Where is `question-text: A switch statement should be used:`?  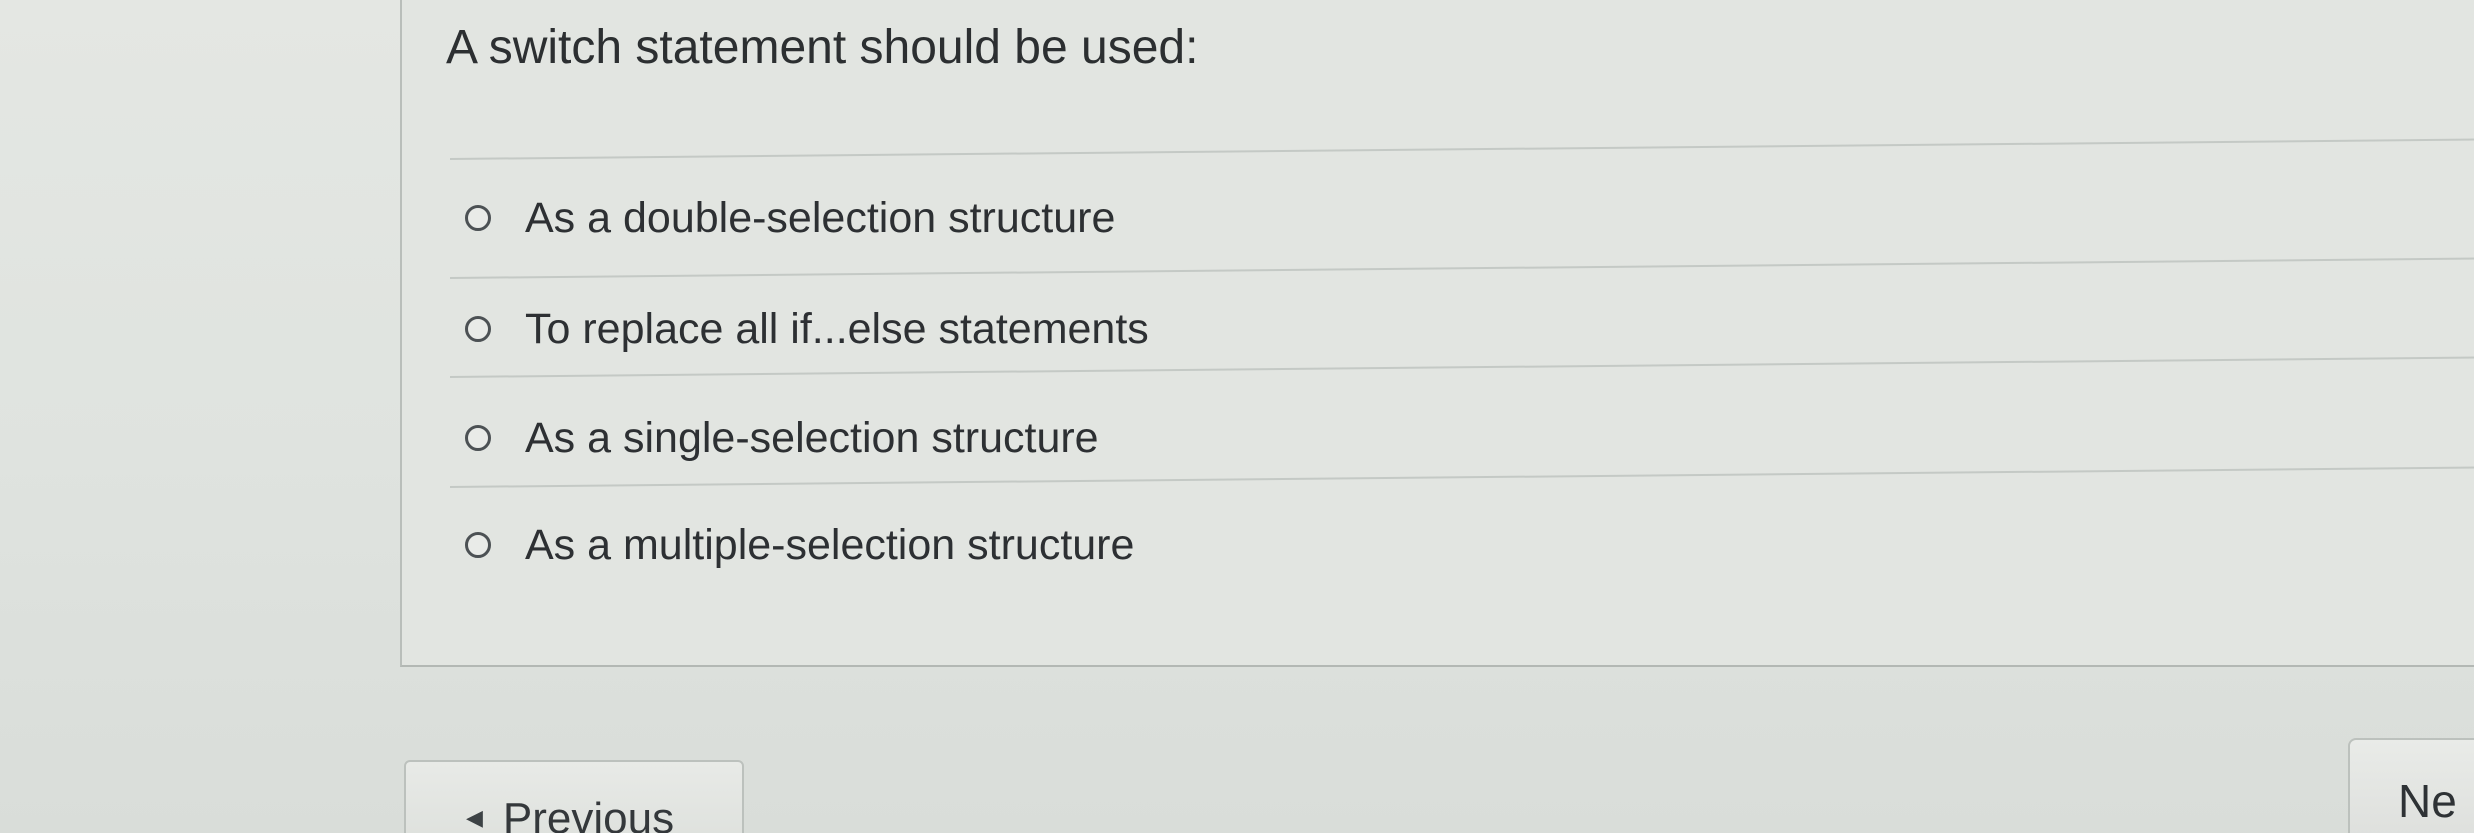
question-text: A switch statement should be used: is located at coordinates (822, 47).